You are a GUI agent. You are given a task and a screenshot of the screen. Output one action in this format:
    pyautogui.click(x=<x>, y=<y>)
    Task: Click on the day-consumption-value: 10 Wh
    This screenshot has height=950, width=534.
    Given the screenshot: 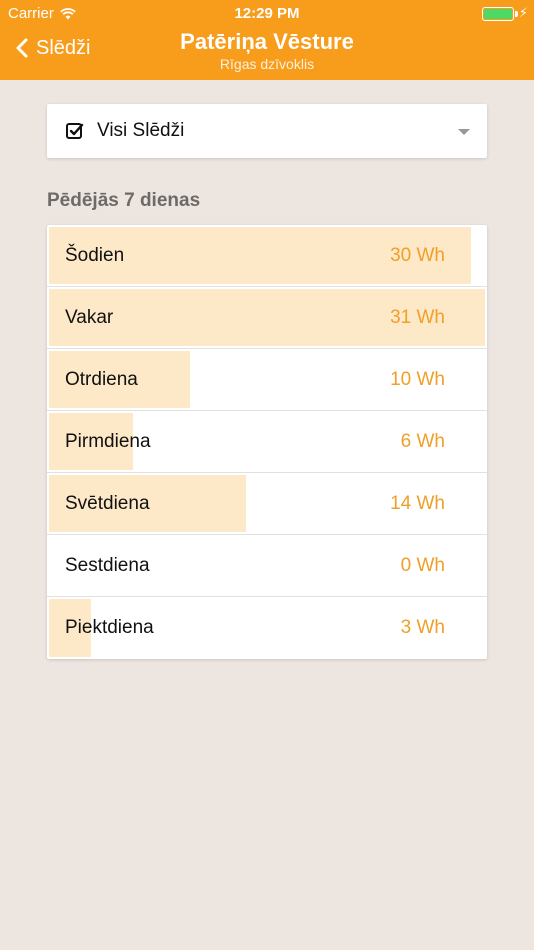 What is the action you would take?
    pyautogui.click(x=417, y=379)
    